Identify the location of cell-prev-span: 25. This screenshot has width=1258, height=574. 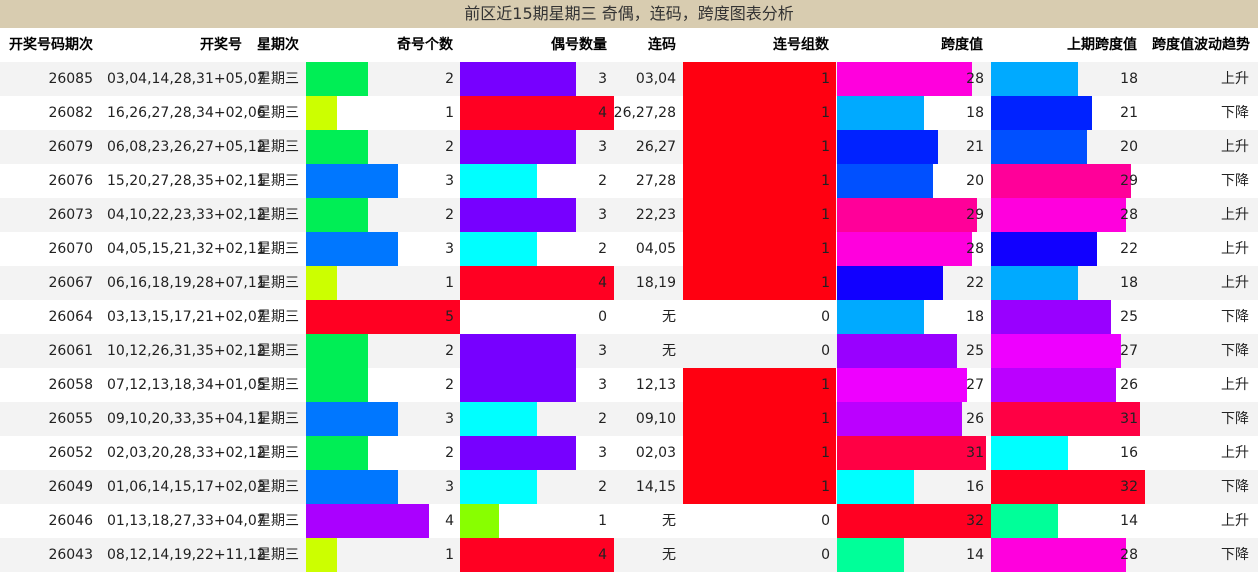
(1129, 317).